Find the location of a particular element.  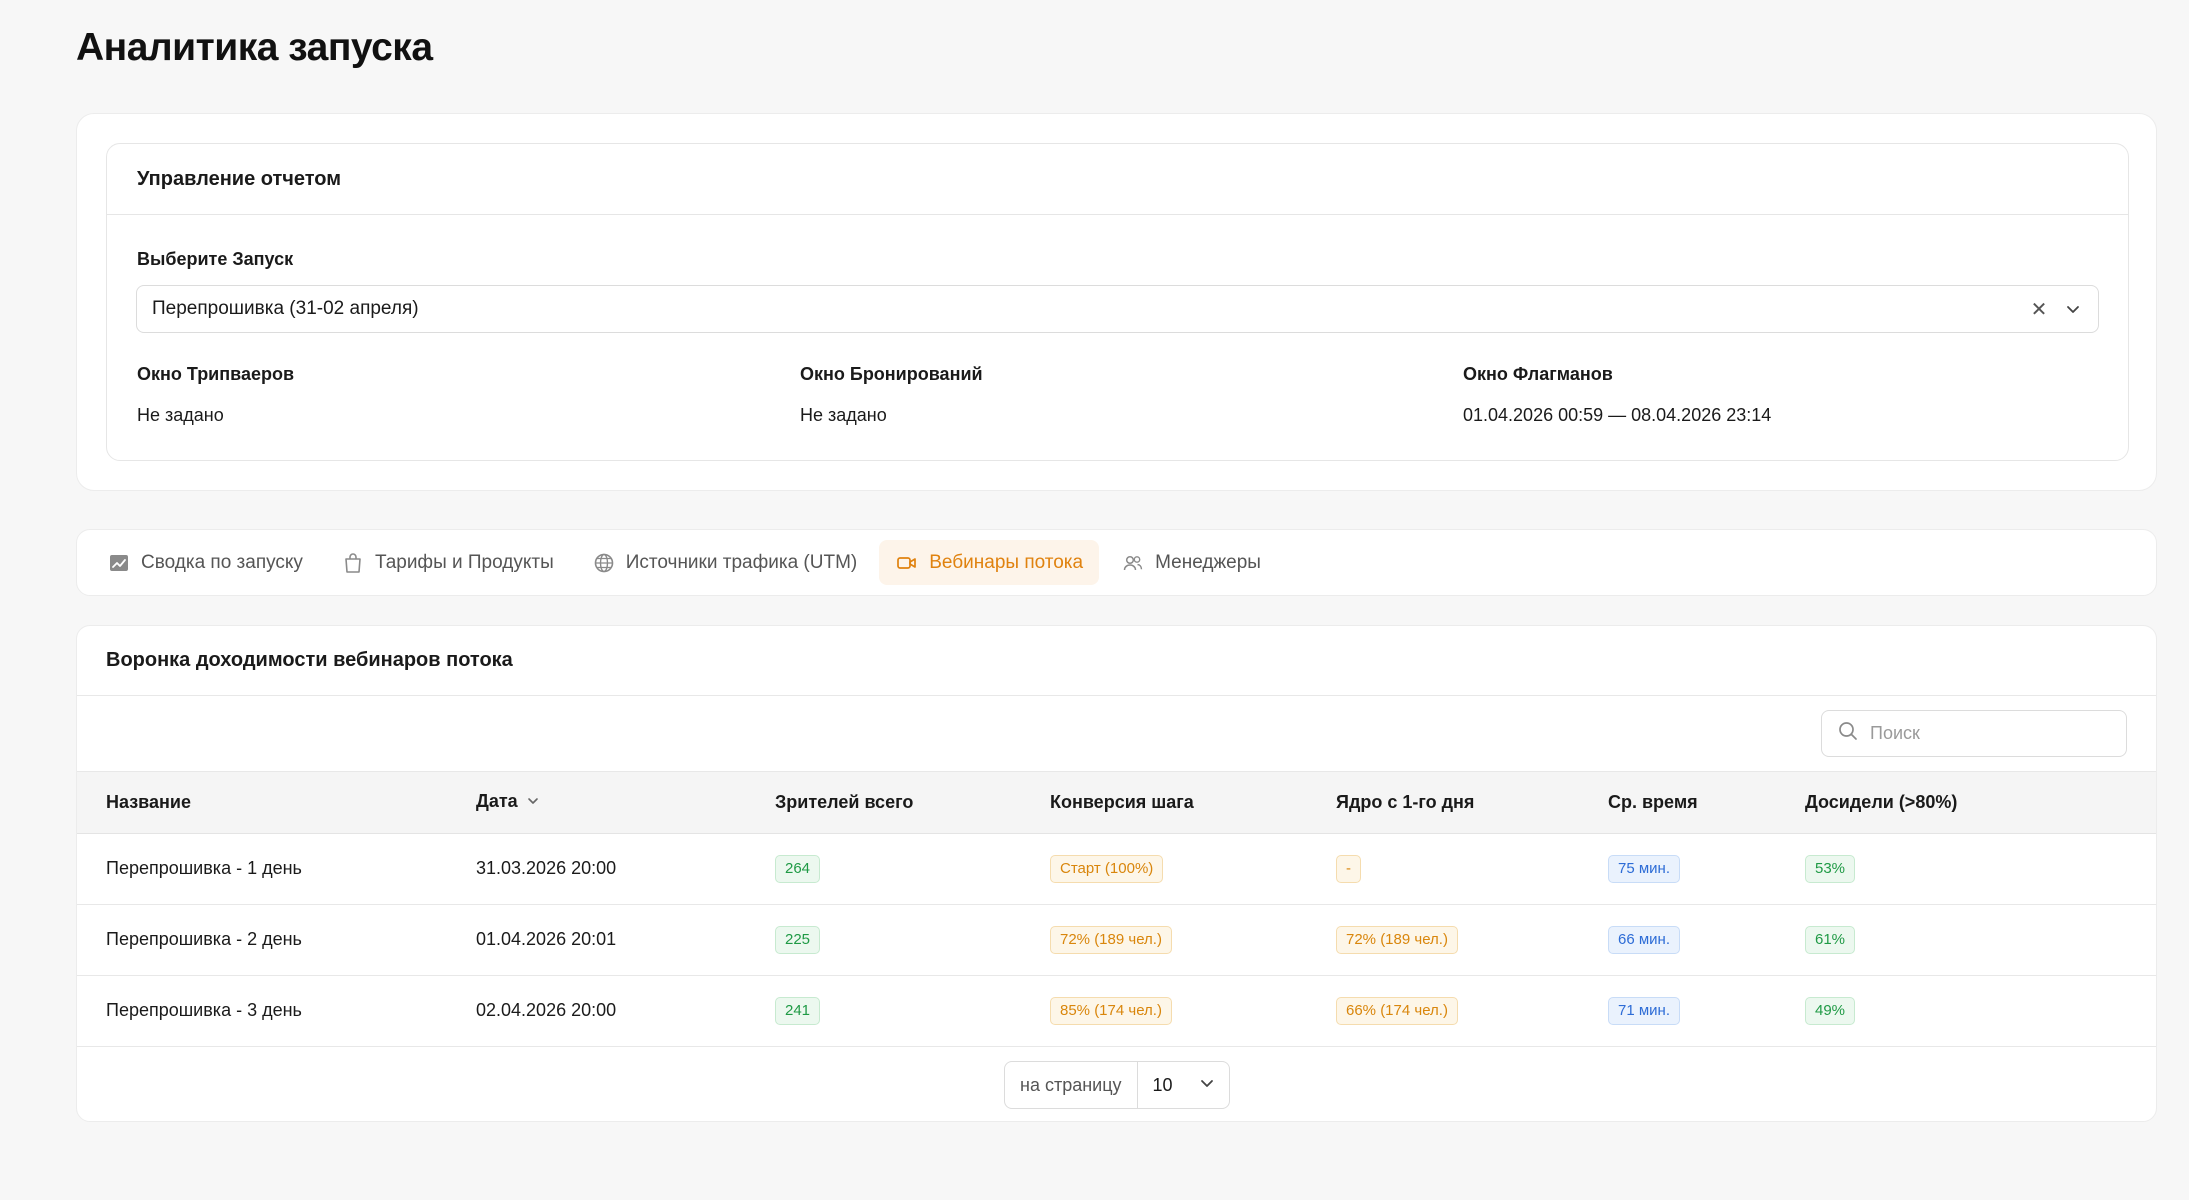

col-core: Ядро с 1-го дня is located at coordinates (1472, 802).